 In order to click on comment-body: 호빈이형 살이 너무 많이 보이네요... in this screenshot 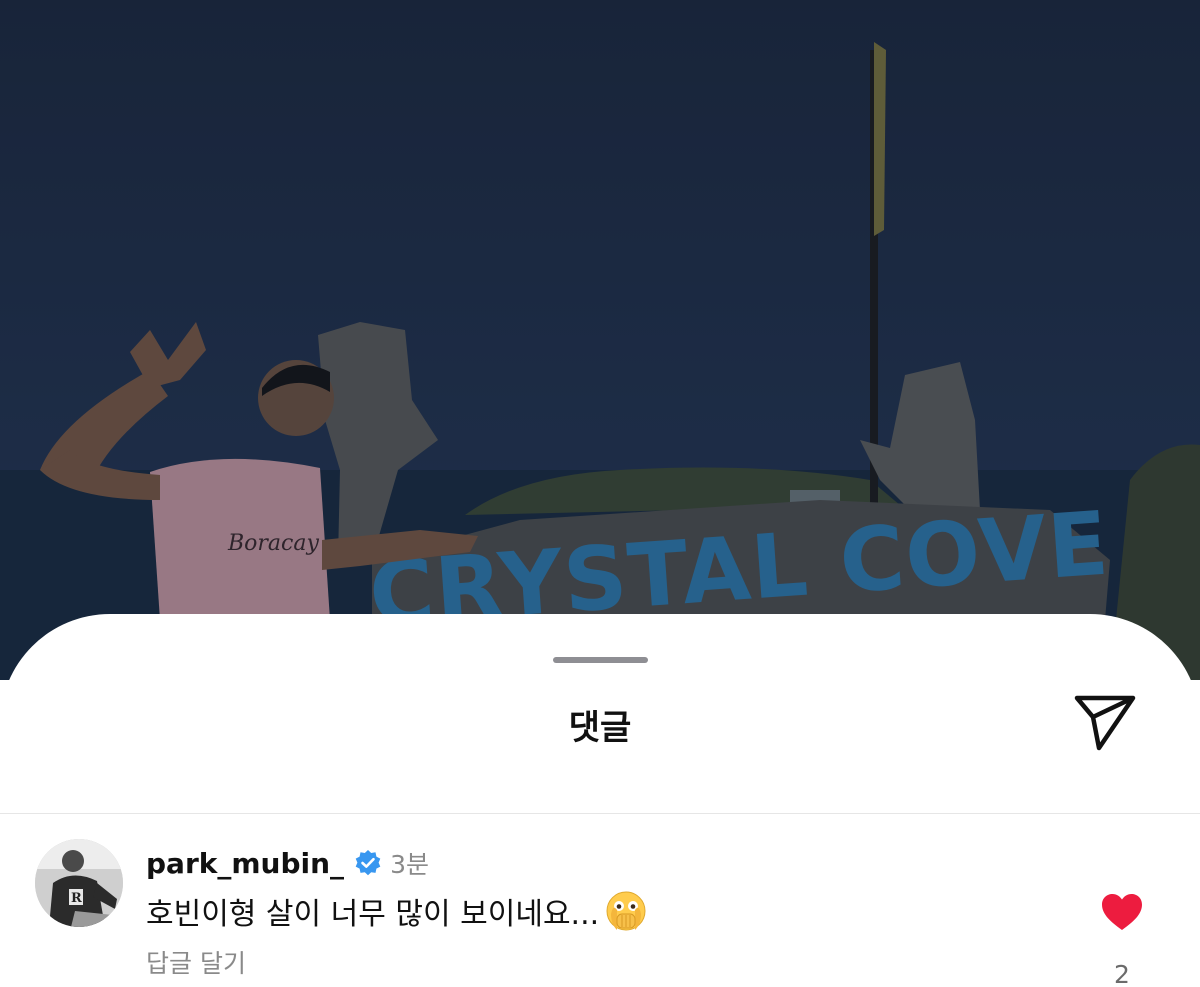, I will do `click(396, 911)`.